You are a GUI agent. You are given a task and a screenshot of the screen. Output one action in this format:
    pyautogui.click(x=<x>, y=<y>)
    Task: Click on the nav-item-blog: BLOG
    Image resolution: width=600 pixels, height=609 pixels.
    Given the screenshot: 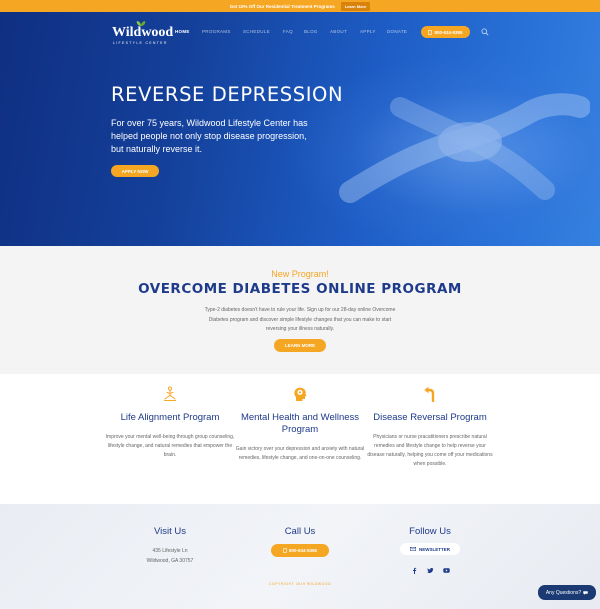 What is the action you would take?
    pyautogui.click(x=311, y=31)
    